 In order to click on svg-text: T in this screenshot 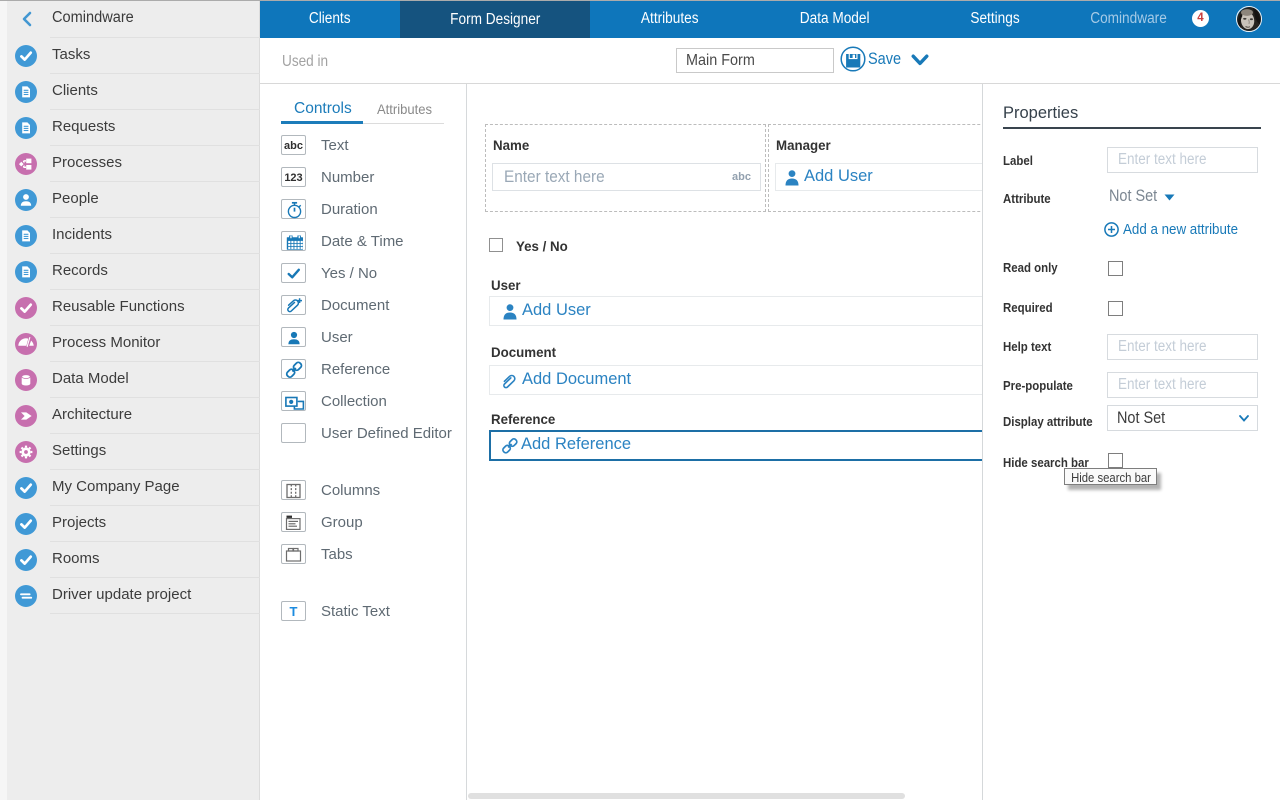, I will do `click(294, 611)`.